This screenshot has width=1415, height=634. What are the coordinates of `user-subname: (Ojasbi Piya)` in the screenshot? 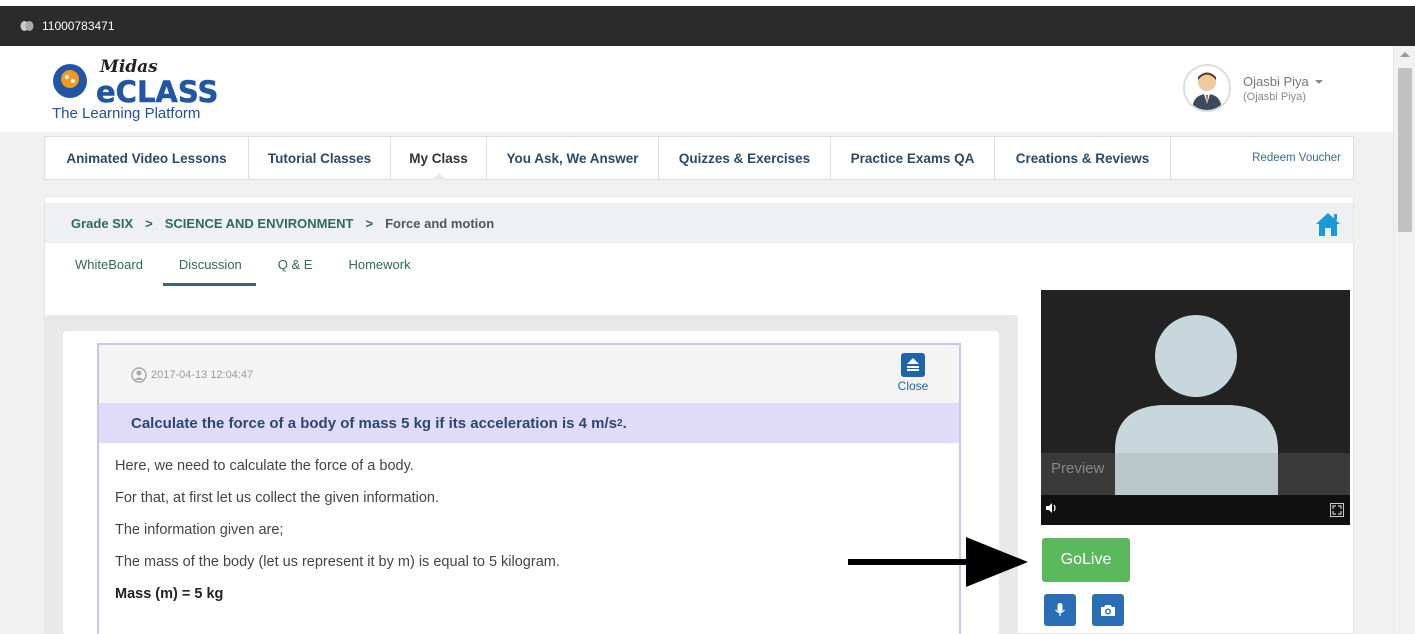 It's located at (1274, 96).